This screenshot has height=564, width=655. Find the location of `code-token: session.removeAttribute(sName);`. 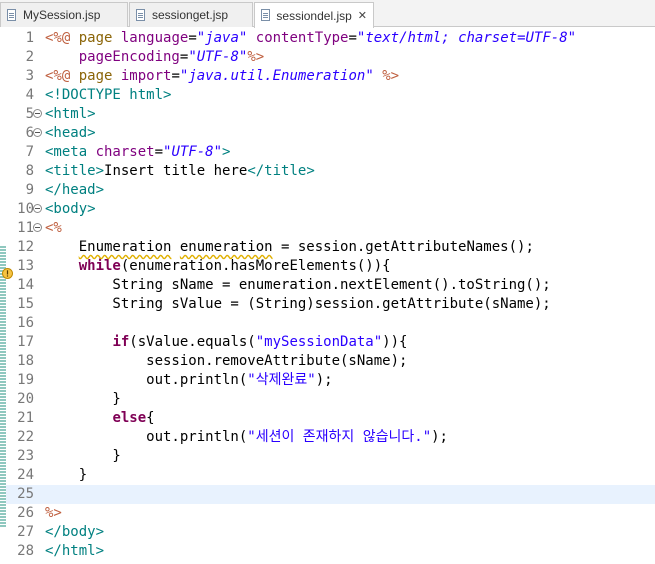

code-token: session.removeAttribute(sName); is located at coordinates (226, 361).